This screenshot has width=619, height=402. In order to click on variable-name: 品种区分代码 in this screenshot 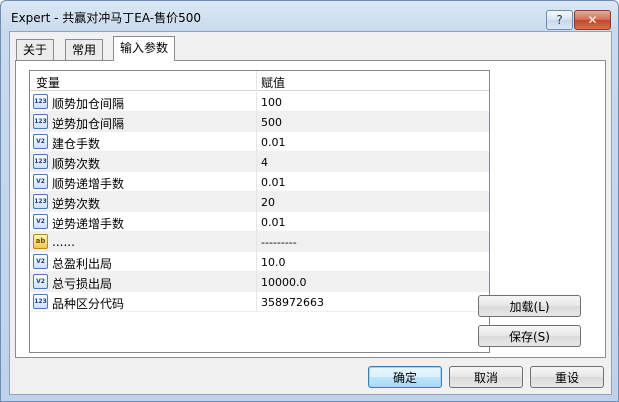, I will do `click(88, 304)`.